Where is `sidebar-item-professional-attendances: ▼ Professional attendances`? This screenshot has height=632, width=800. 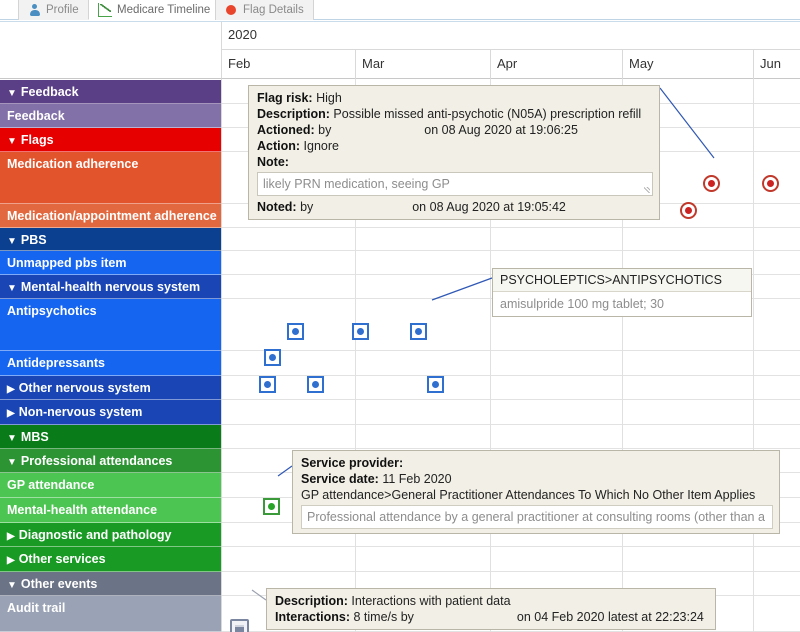
sidebar-item-professional-attendances: ▼ Professional attendances is located at coordinates (110, 461).